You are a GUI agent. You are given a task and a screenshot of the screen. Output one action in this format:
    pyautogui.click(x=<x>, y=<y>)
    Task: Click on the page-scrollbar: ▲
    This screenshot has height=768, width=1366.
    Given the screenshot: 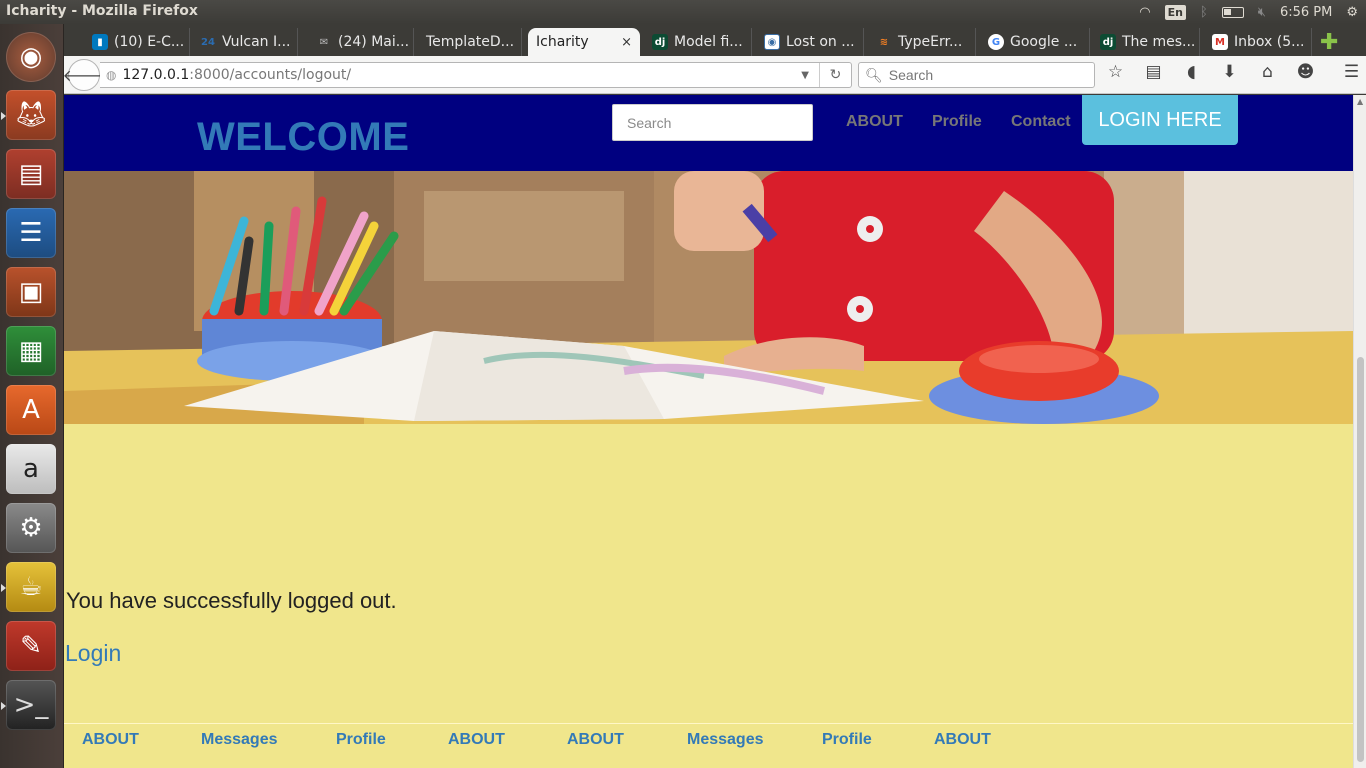 What is the action you would take?
    pyautogui.click(x=1359, y=431)
    